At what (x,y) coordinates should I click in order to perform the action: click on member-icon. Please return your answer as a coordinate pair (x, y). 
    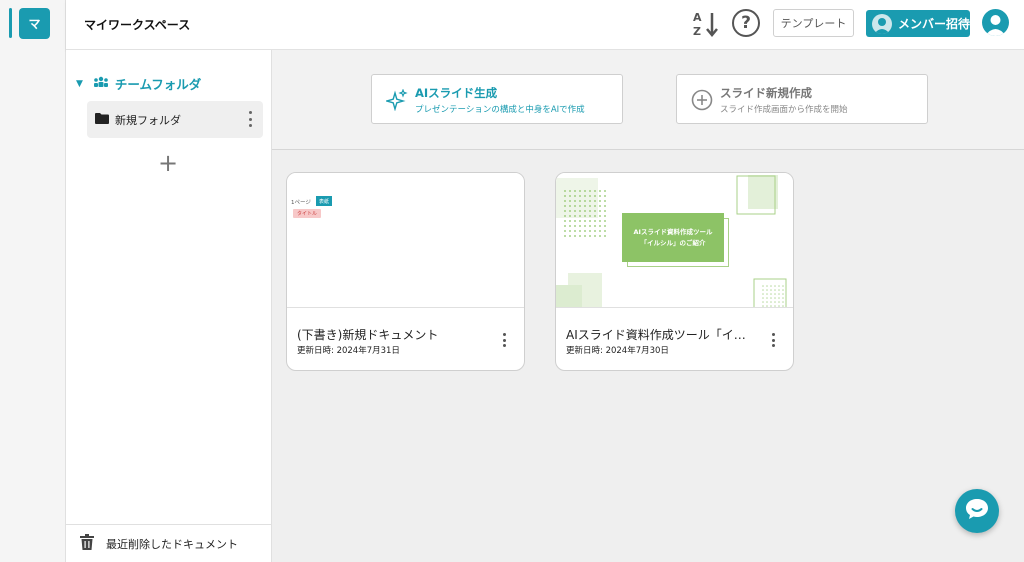
    Looking at the image, I should click on (882, 23).